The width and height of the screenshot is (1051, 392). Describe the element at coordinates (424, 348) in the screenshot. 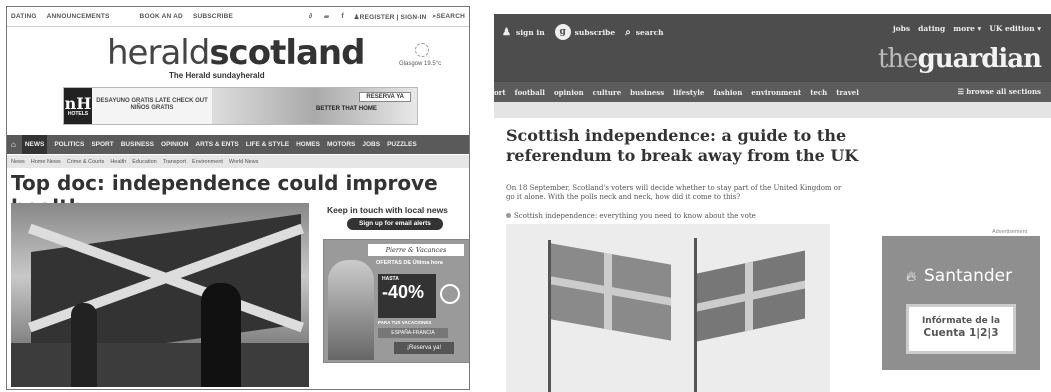

I see `ad2-reserva-button: ¡Reserva ya!` at that location.